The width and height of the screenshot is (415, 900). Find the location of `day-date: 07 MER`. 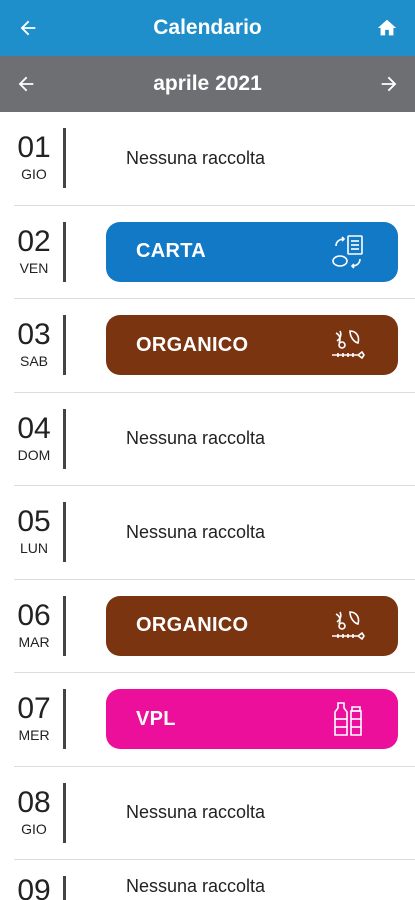

day-date: 07 MER is located at coordinates (34, 719).